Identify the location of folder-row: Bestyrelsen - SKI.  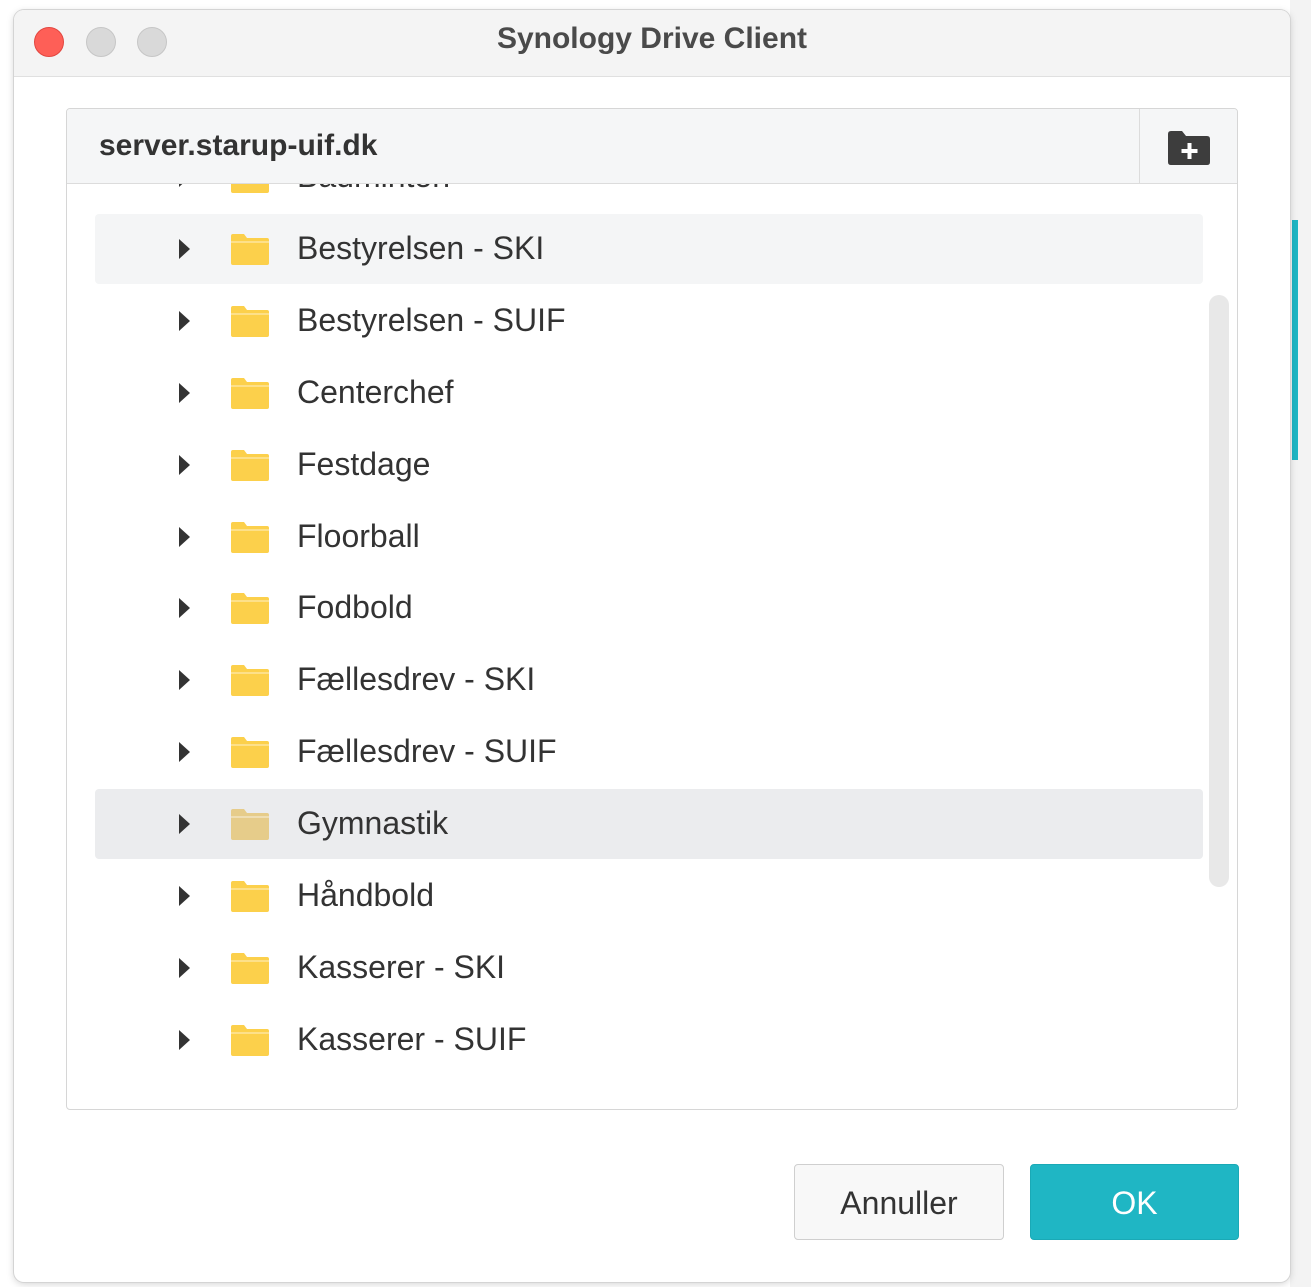
(649, 249).